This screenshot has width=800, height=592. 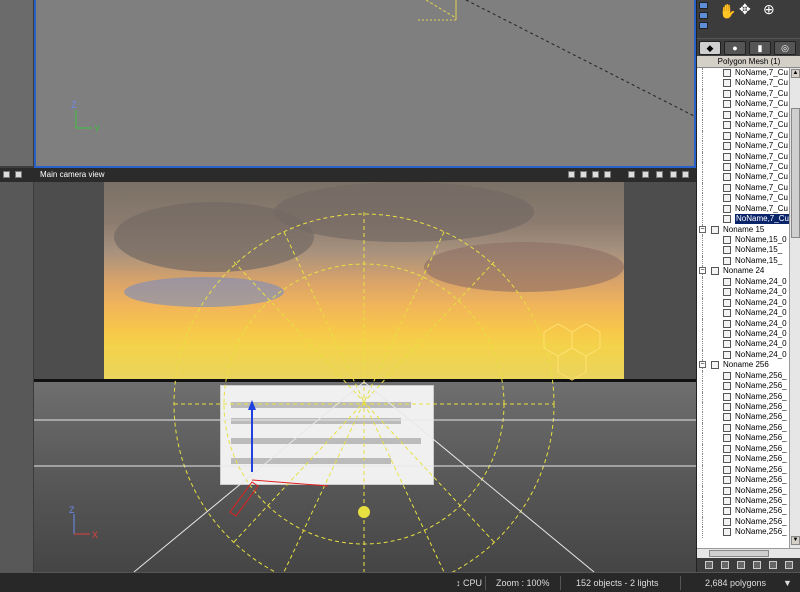 I want to click on rotate-orbit-icon: ⊕, so click(x=769, y=9).